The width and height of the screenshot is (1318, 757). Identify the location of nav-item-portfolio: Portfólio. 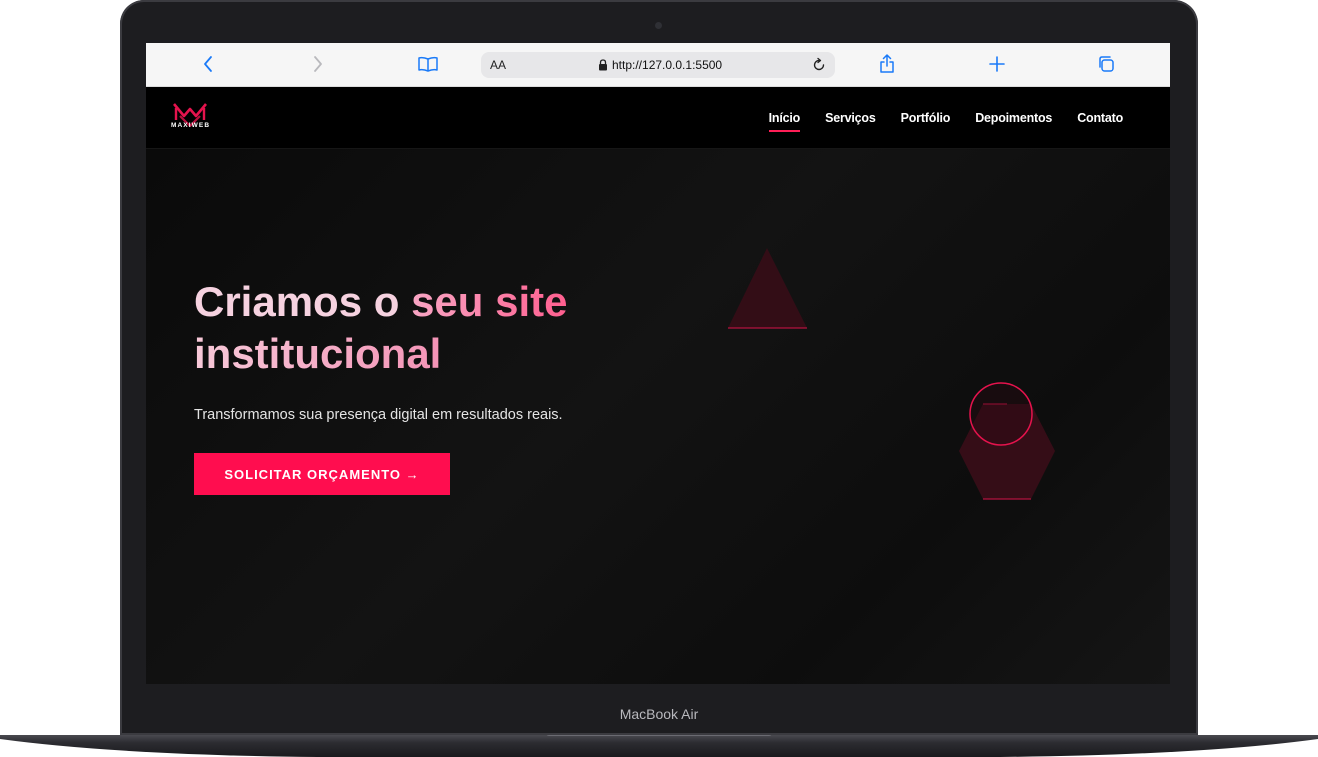
(926, 118).